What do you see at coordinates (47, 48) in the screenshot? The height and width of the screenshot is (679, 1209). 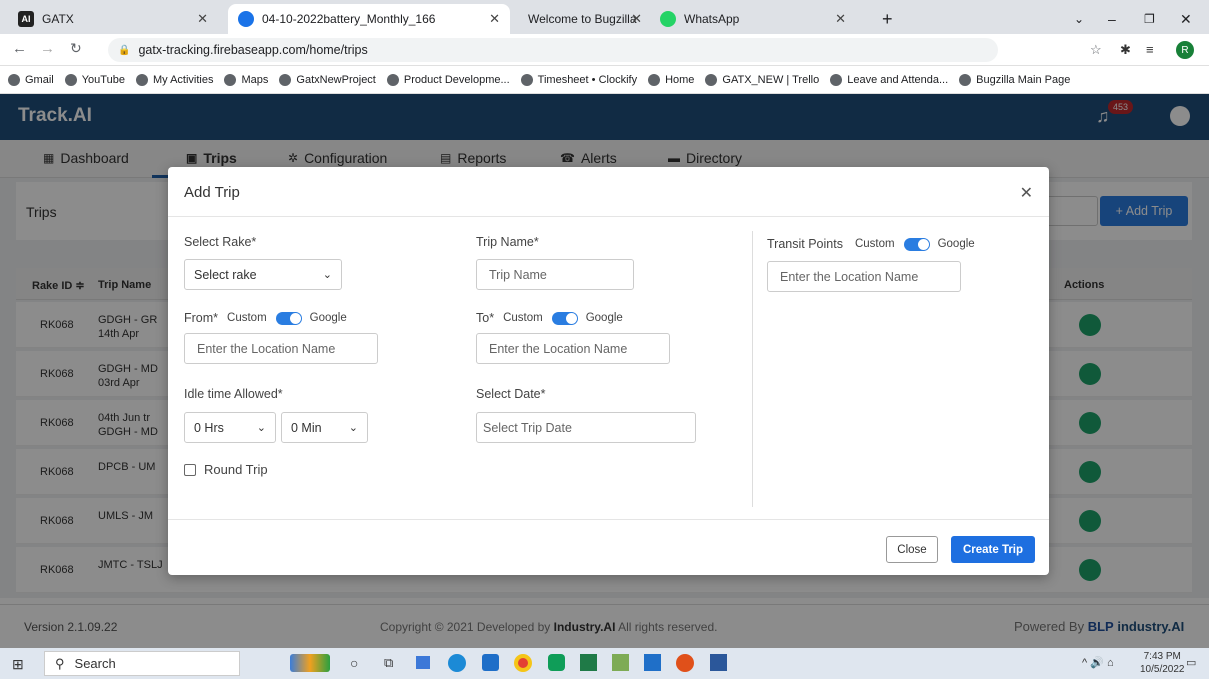 I see `forward-icon: →` at bounding box center [47, 48].